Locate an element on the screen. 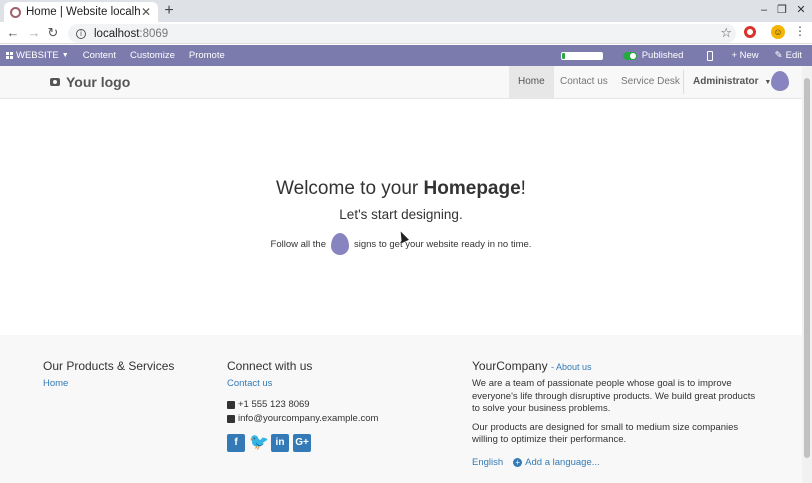 The height and width of the screenshot is (483, 812). profile-avatar-icon: ☺ is located at coordinates (778, 32).